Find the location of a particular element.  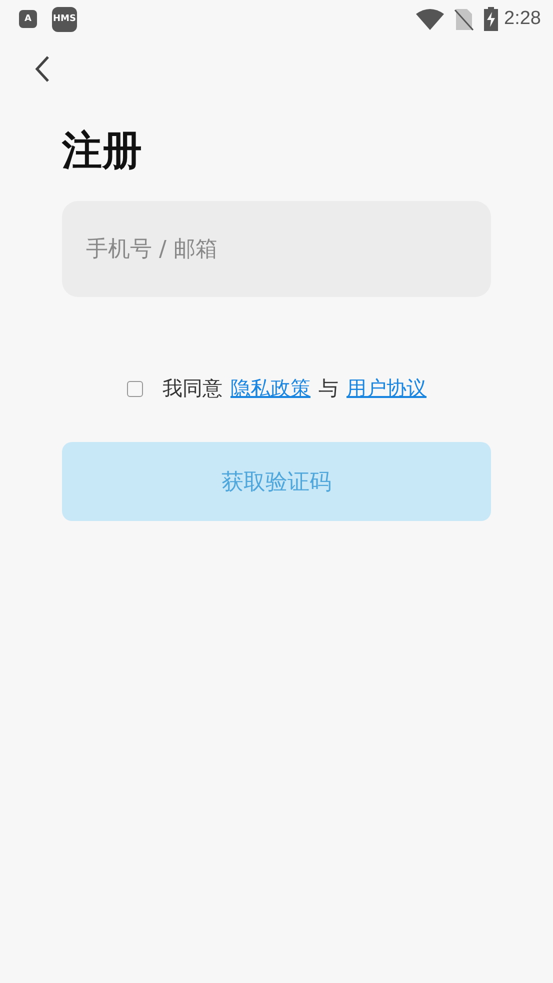

wifi-icon is located at coordinates (430, 19).